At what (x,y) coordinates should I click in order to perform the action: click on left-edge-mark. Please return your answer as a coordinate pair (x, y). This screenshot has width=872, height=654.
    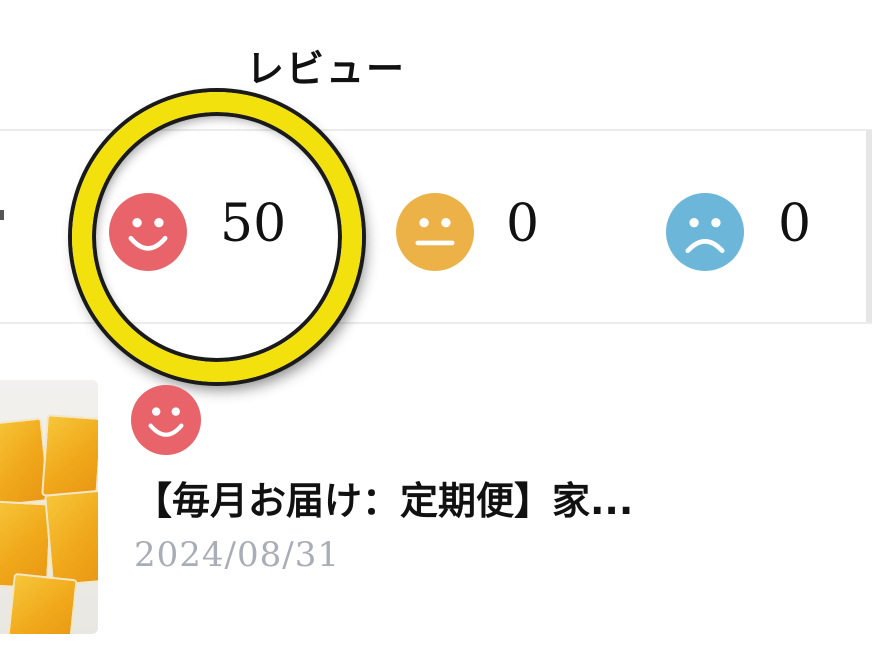
    Looking at the image, I should click on (2, 215).